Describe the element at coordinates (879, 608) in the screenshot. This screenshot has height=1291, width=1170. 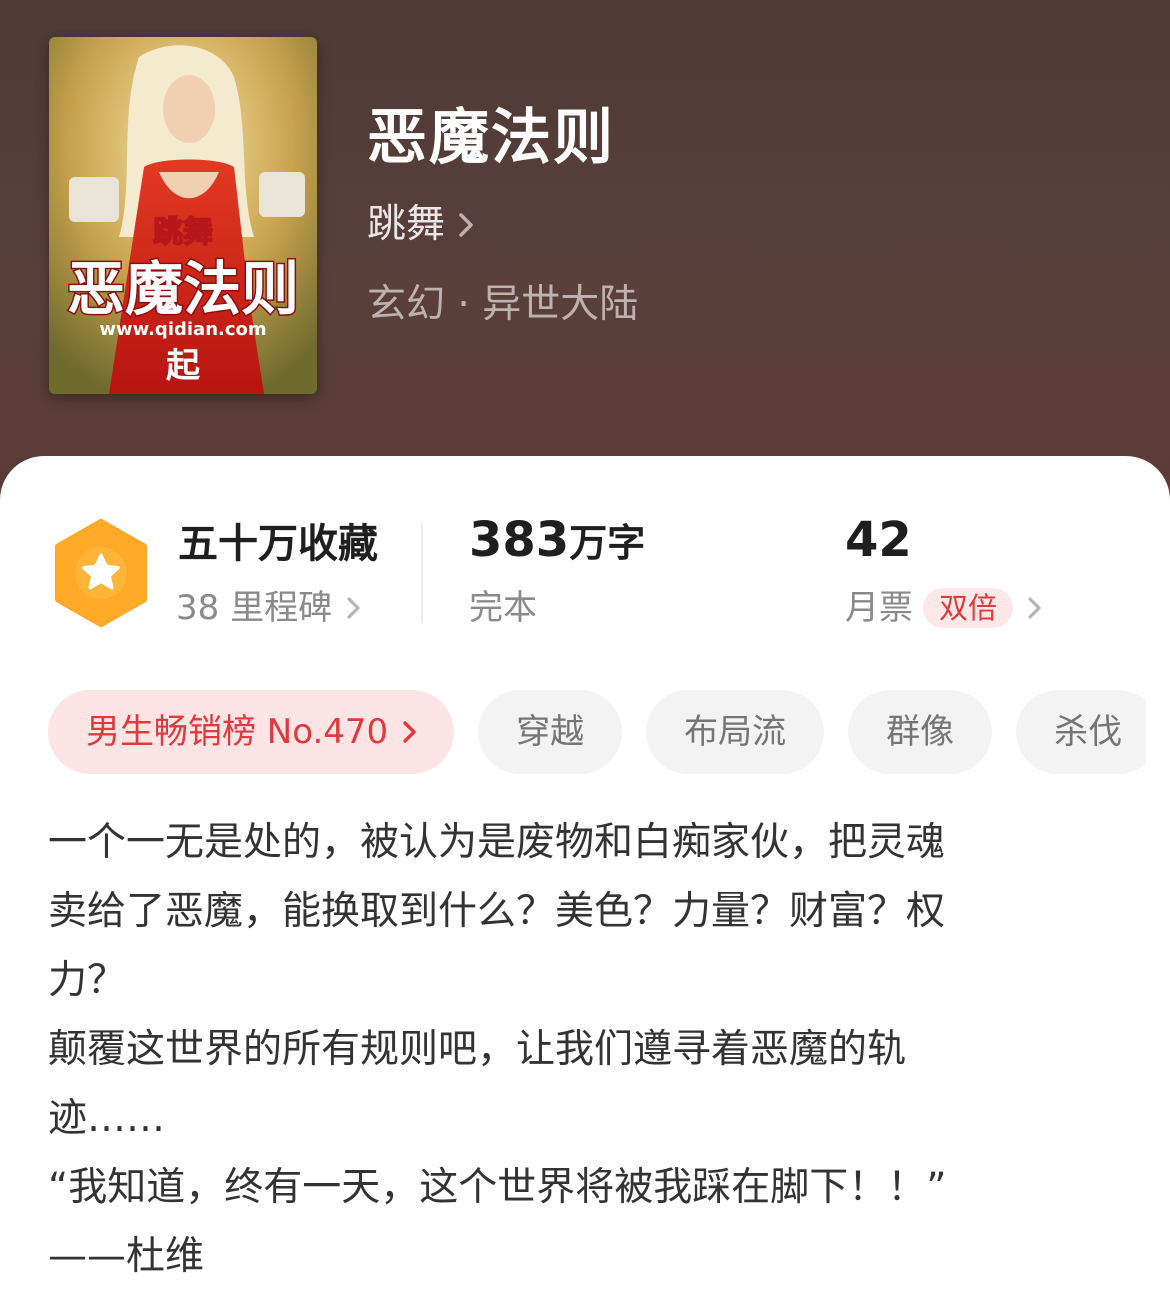
I see `monthly-ticket-label: 月票` at that location.